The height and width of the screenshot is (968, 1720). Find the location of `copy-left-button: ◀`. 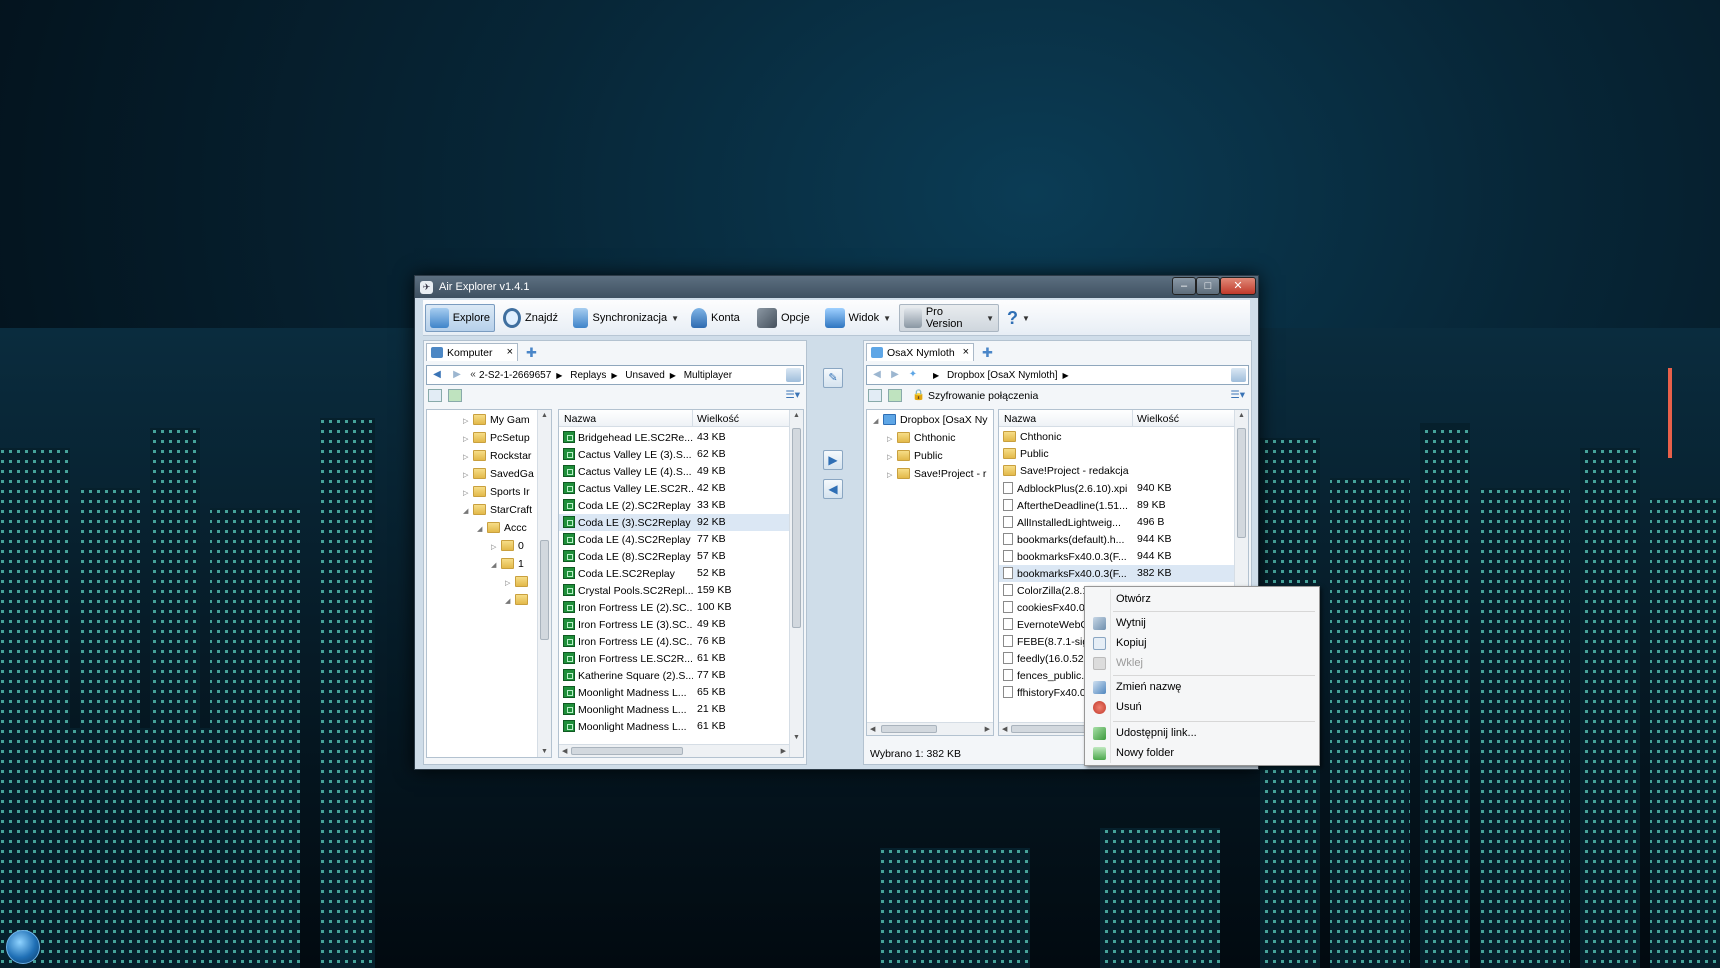

copy-left-button: ◀ is located at coordinates (833, 489).